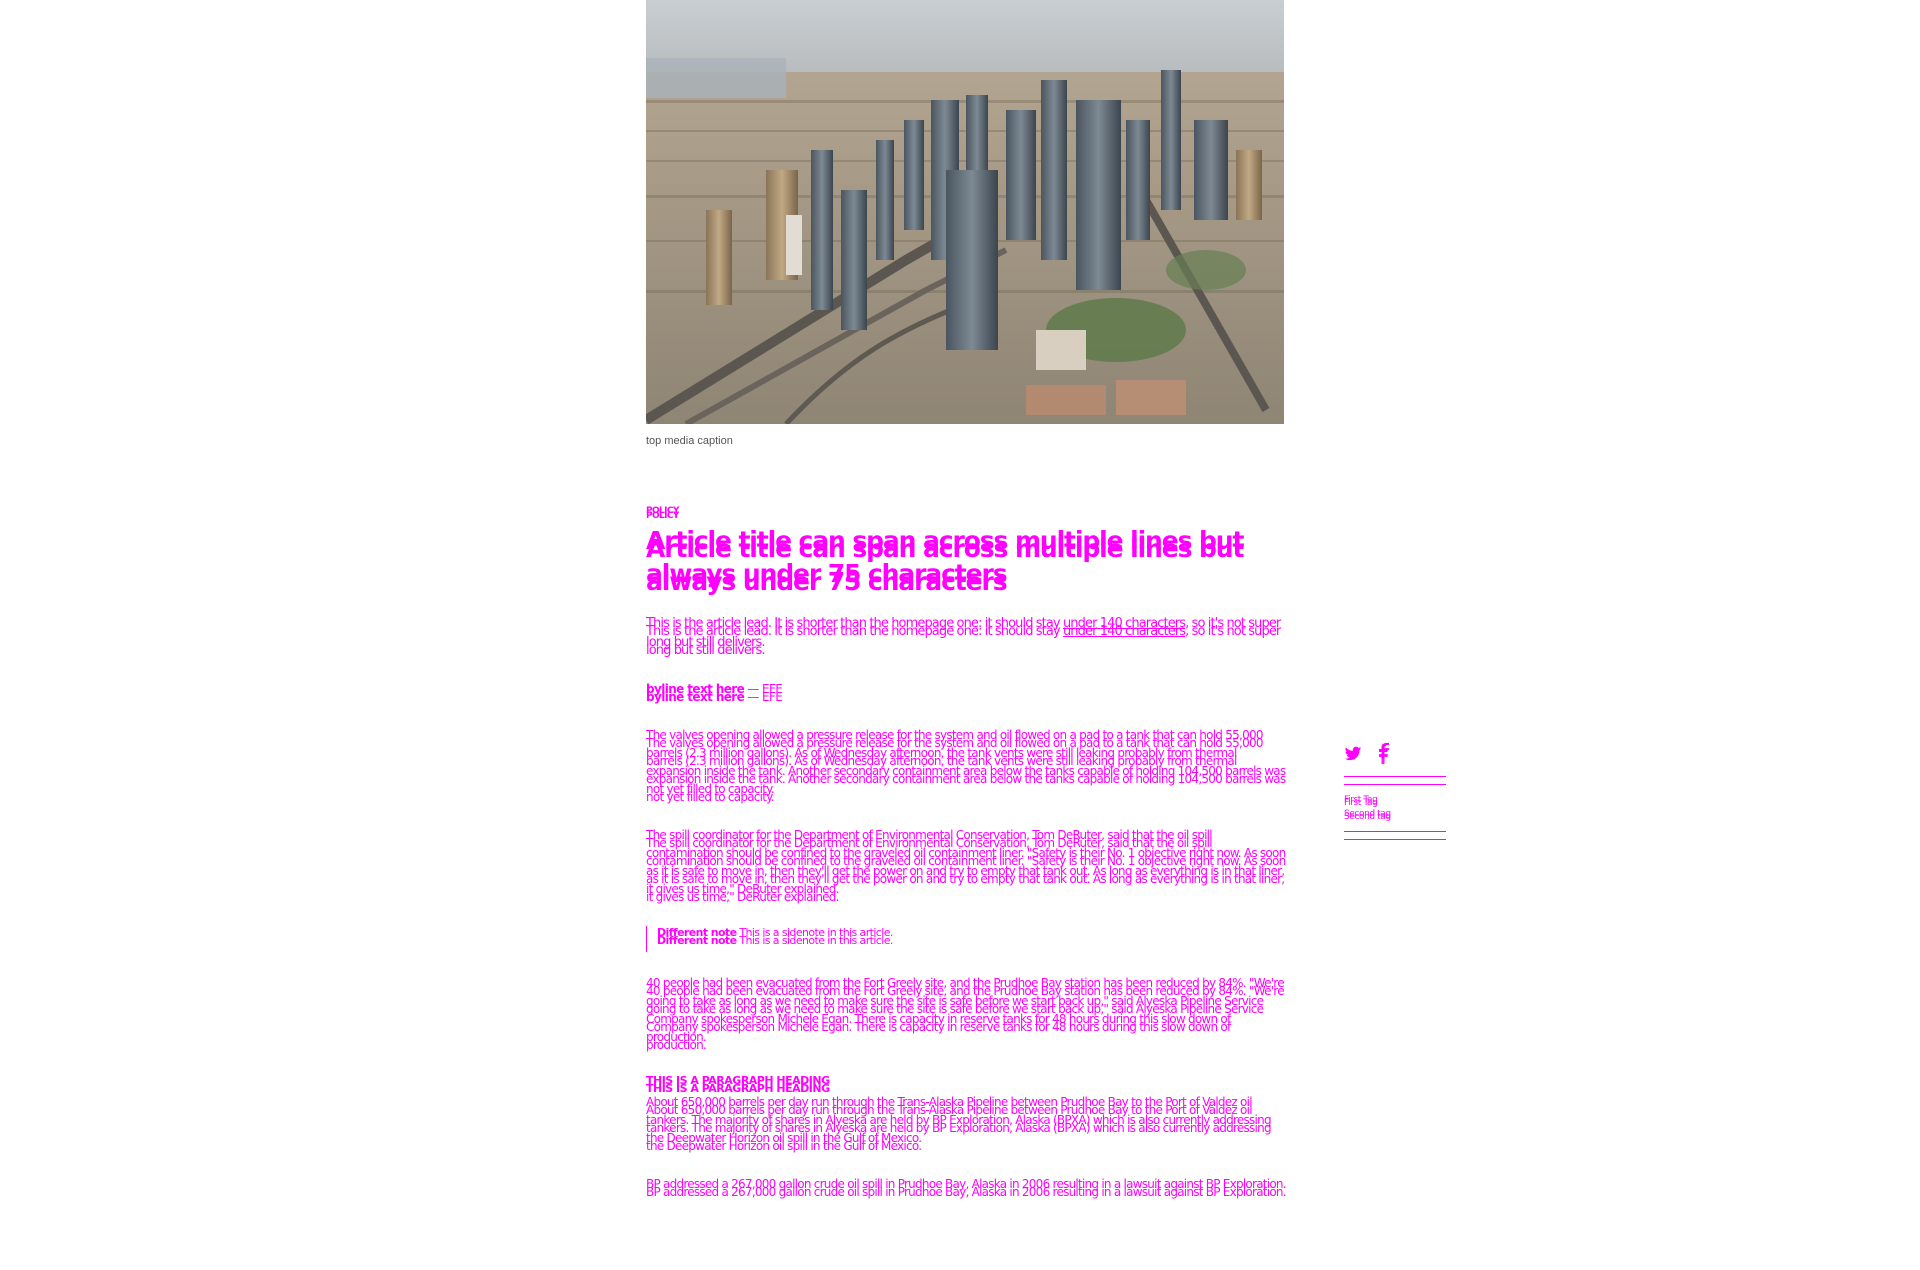 The height and width of the screenshot is (1270, 1920). What do you see at coordinates (695, 689) in the screenshot?
I see `byline-author: byline text here` at bounding box center [695, 689].